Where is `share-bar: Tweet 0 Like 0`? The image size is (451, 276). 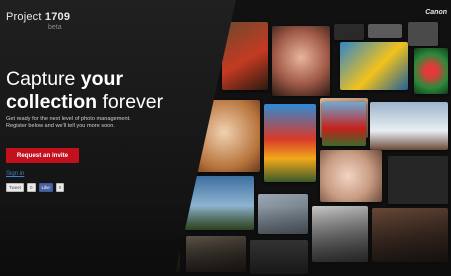 share-bar: Tweet 0 Like 0 is located at coordinates (35, 187).